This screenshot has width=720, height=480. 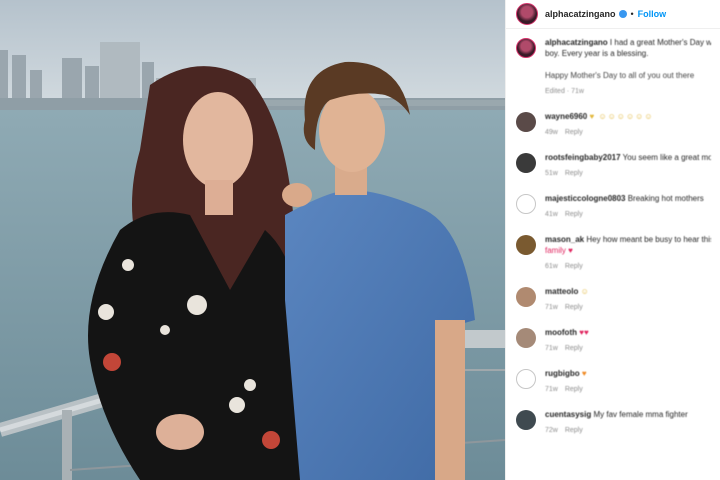 I want to click on comment-text: ☺, so click(x=585, y=291).